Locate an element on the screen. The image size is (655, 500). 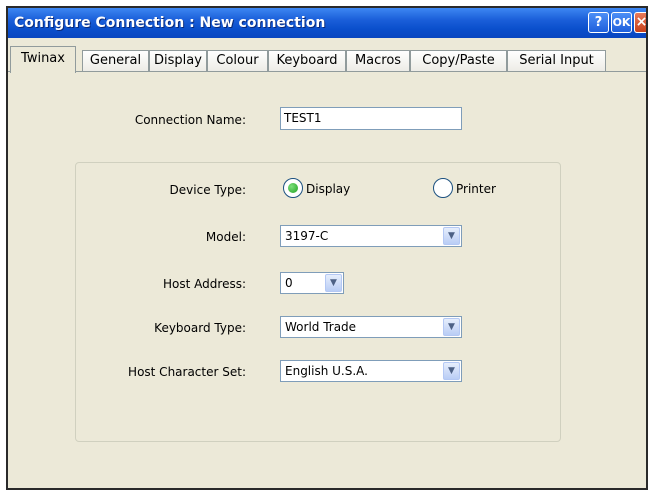
keyboard-type-select: World Trade ▼ is located at coordinates (371, 327).